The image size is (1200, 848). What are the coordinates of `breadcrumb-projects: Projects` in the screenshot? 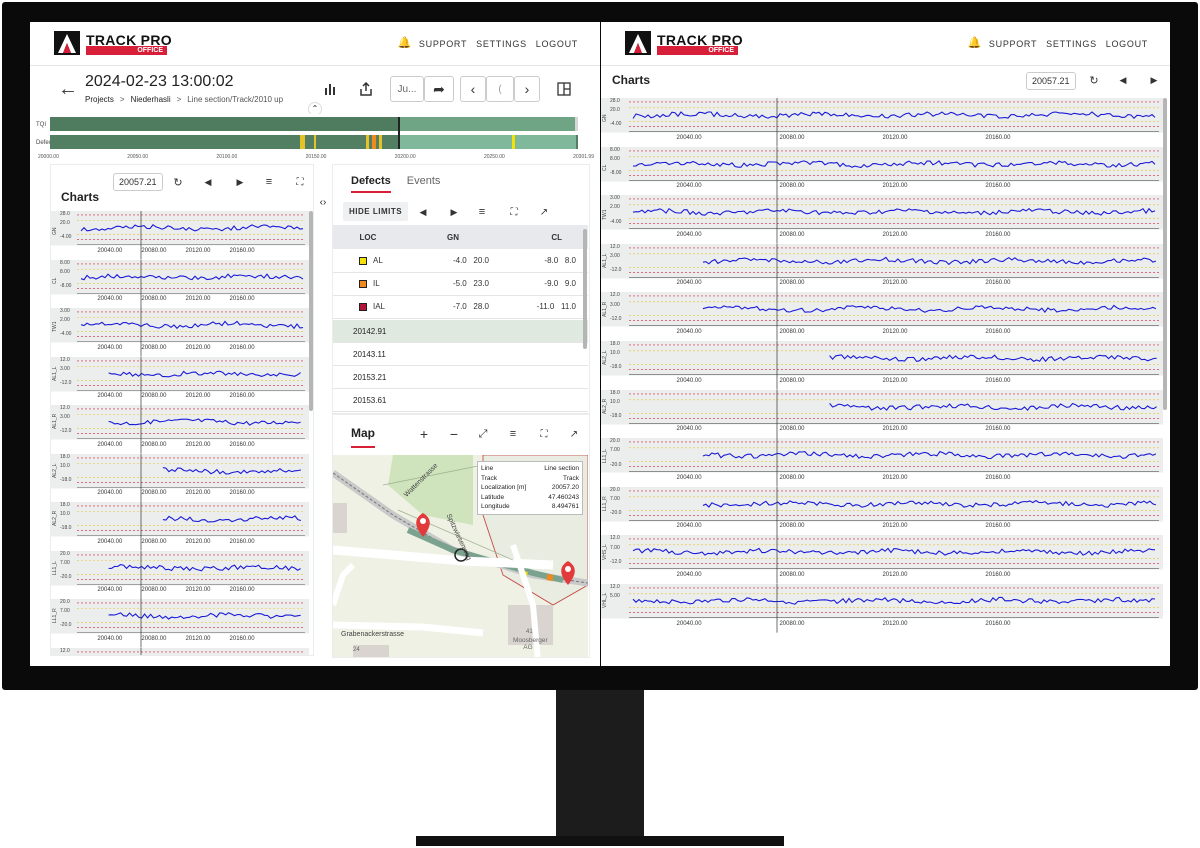 It's located at (99, 99).